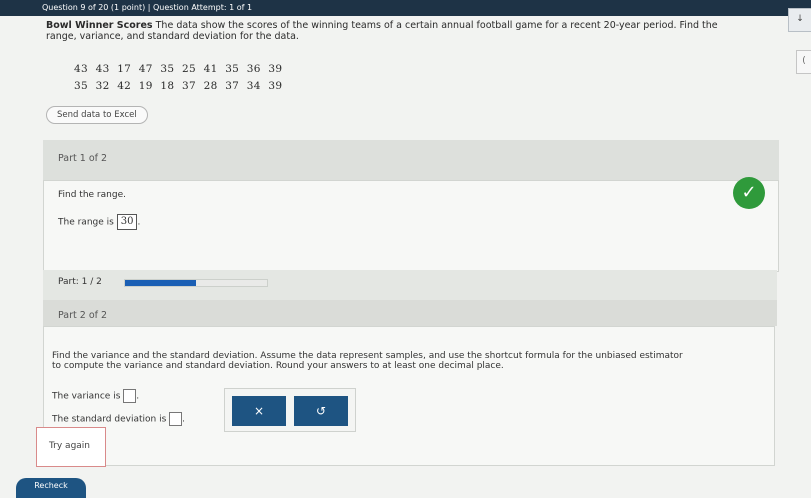 This screenshot has width=811, height=498. Describe the element at coordinates (83, 315) in the screenshot. I see `part2-label: Part 2 of 2` at that location.